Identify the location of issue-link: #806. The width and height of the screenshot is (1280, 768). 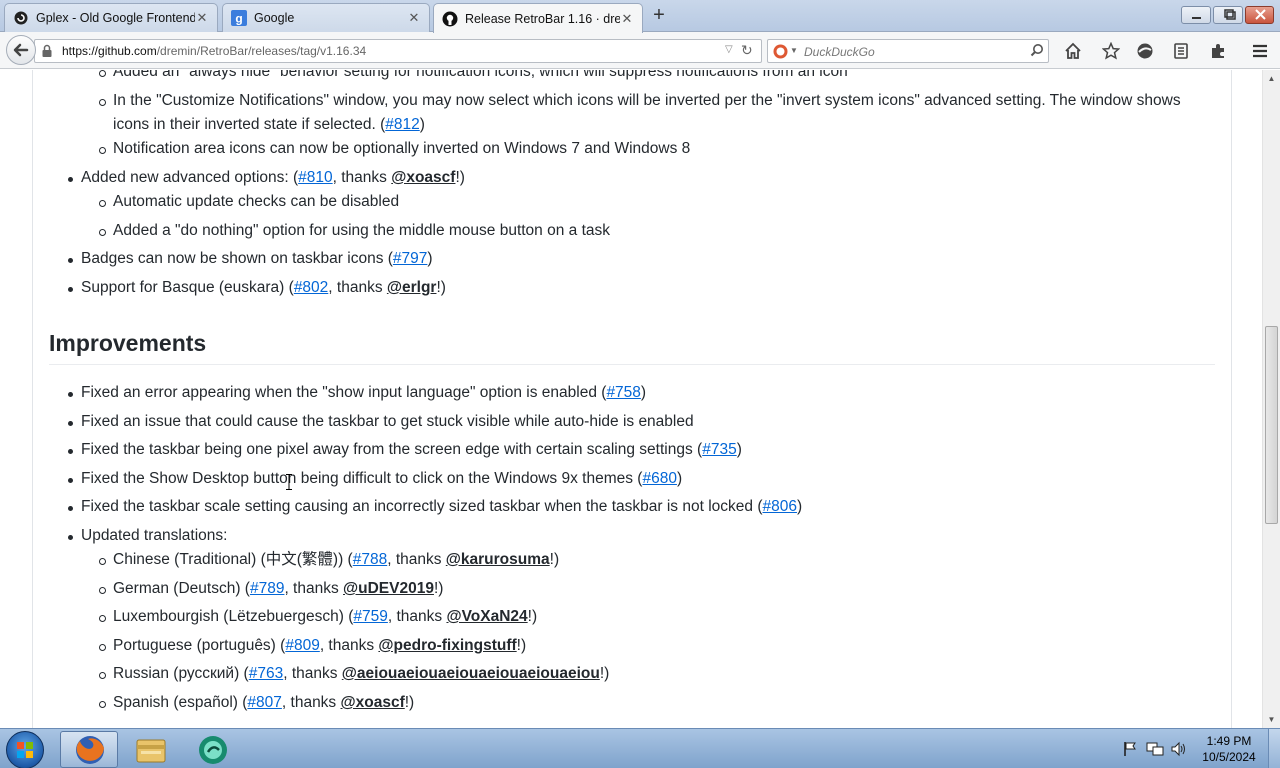
(779, 506).